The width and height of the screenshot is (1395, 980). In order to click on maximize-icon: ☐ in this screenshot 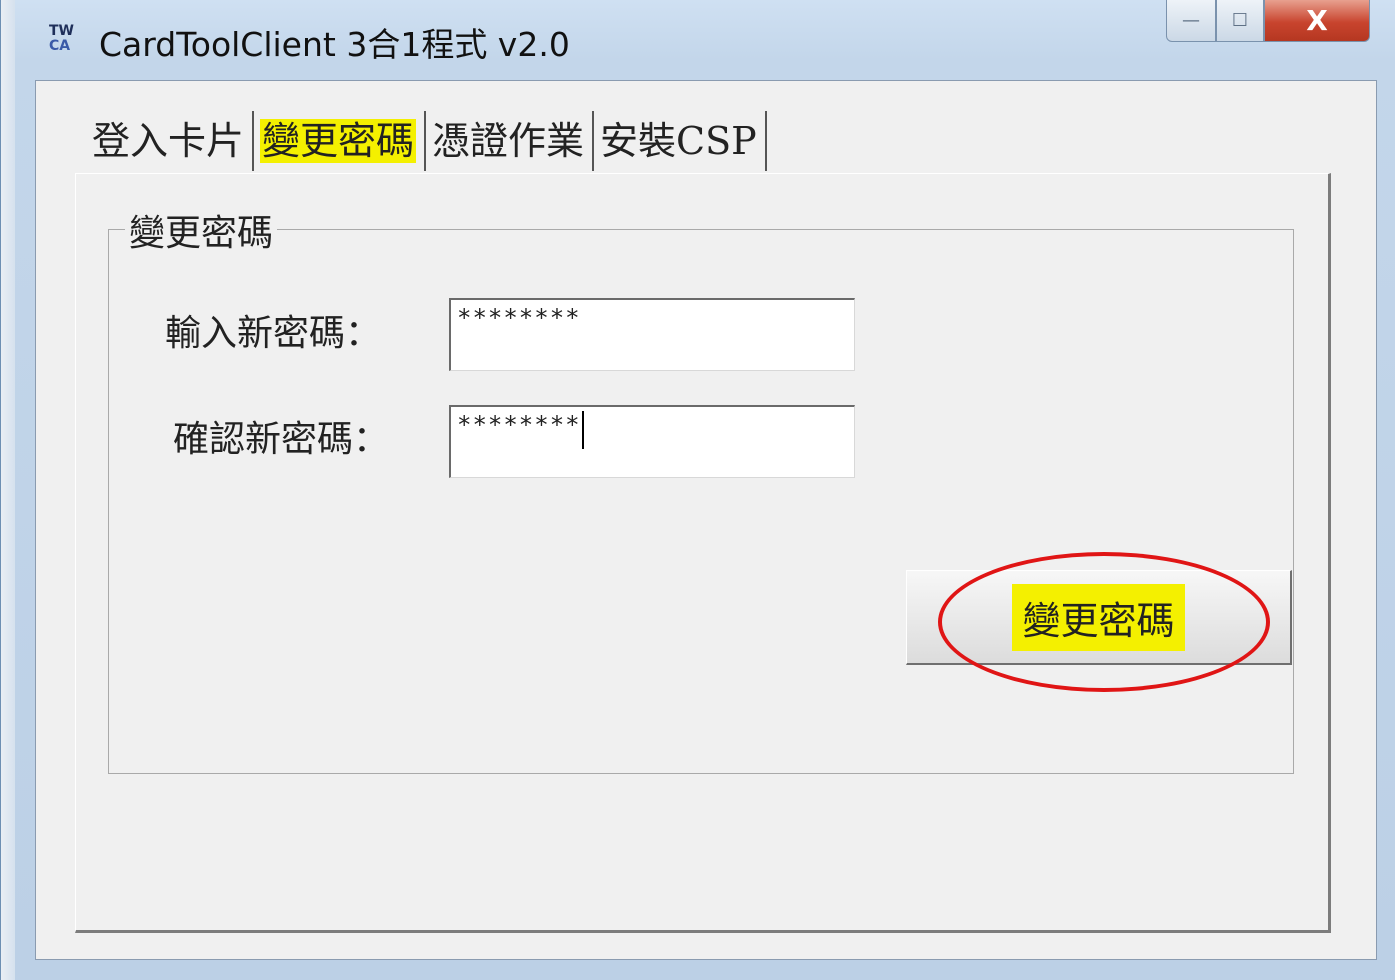, I will do `click(1240, 20)`.